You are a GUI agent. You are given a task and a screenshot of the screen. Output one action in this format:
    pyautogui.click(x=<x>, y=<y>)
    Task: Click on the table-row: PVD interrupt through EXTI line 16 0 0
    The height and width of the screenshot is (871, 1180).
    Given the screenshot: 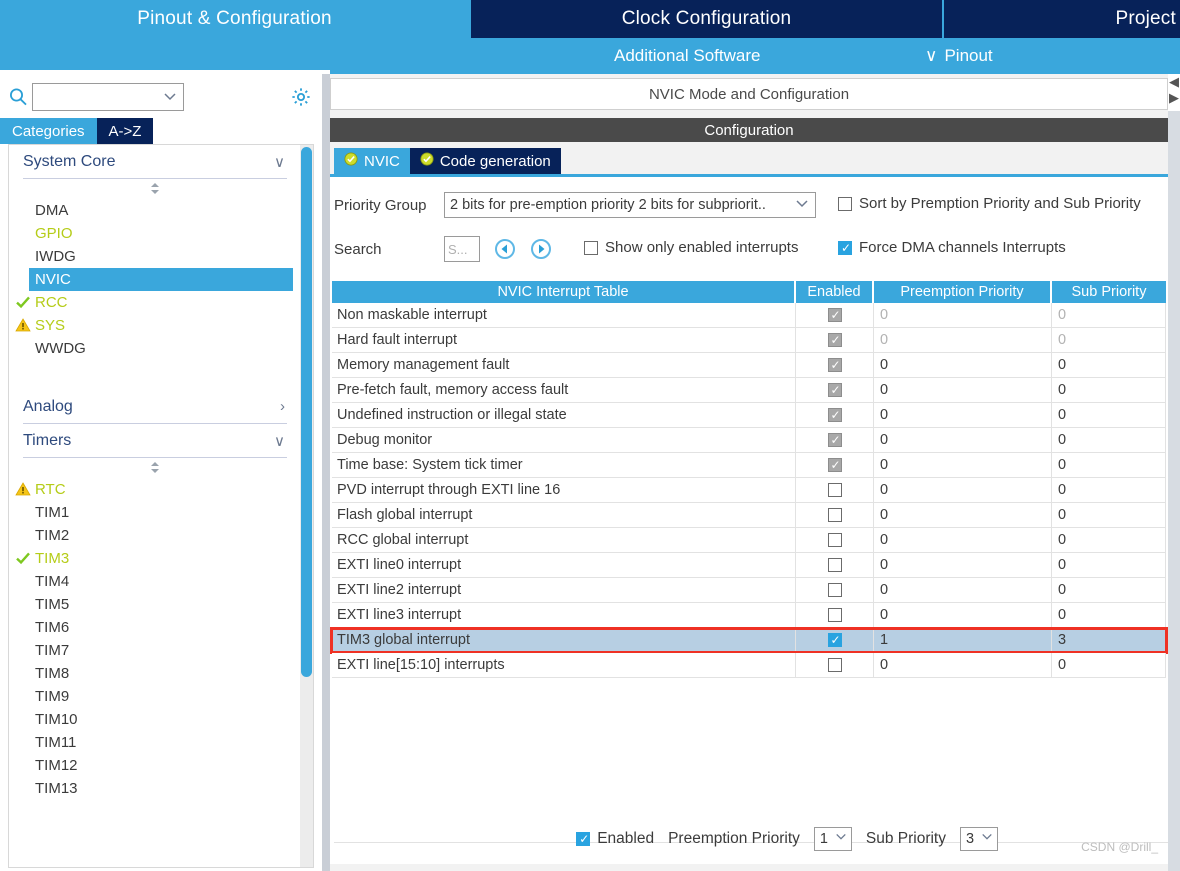 What is the action you would take?
    pyautogui.click(x=749, y=490)
    